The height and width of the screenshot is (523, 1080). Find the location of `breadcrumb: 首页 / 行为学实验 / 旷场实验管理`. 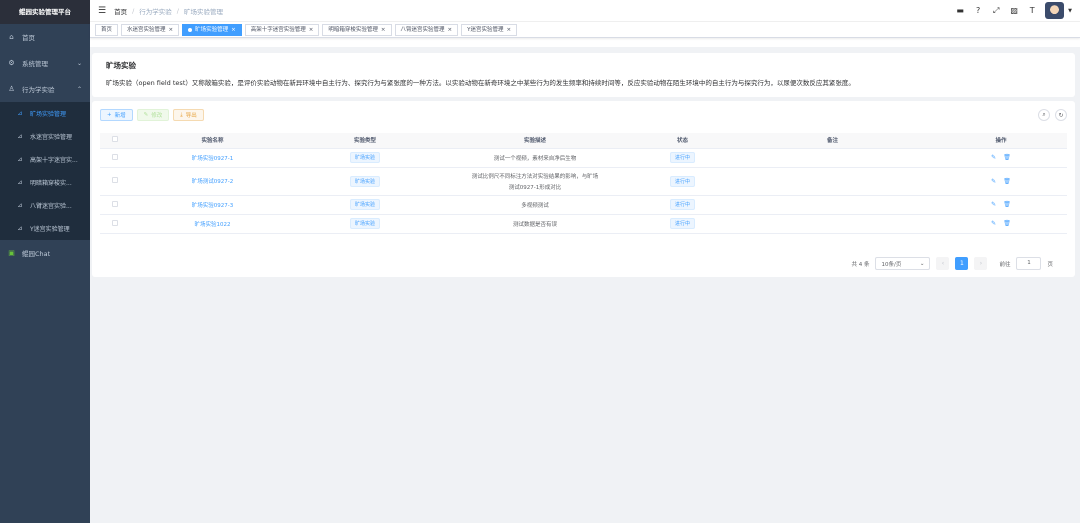

breadcrumb: 首页 / 行为学实验 / 旷场实验管理 is located at coordinates (168, 11).